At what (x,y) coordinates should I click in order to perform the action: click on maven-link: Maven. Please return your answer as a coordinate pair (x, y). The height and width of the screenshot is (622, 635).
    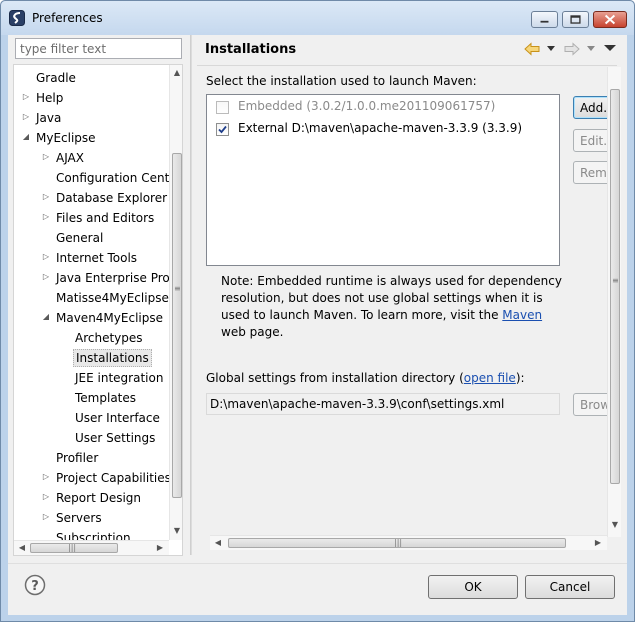
    Looking at the image, I should click on (522, 315).